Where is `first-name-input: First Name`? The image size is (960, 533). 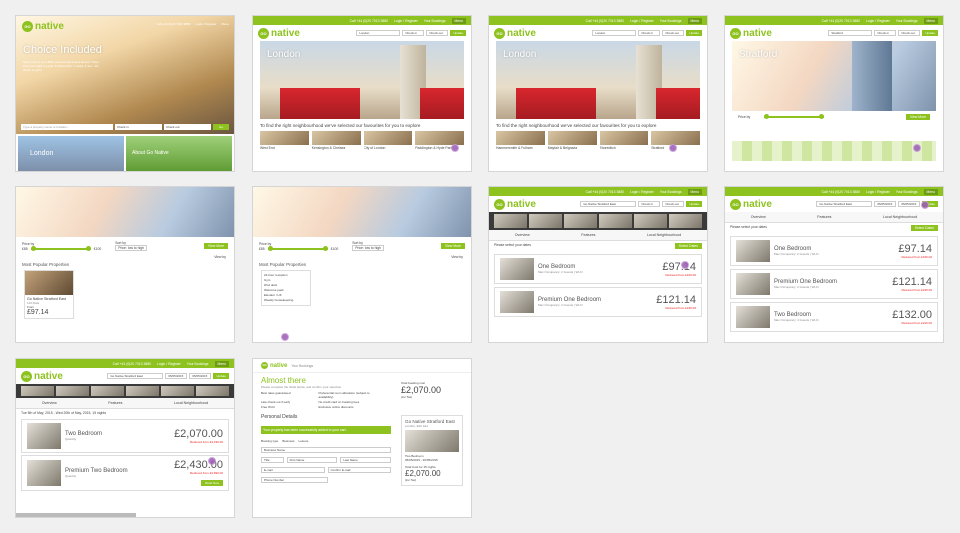 first-name-input: First Name is located at coordinates (312, 460).